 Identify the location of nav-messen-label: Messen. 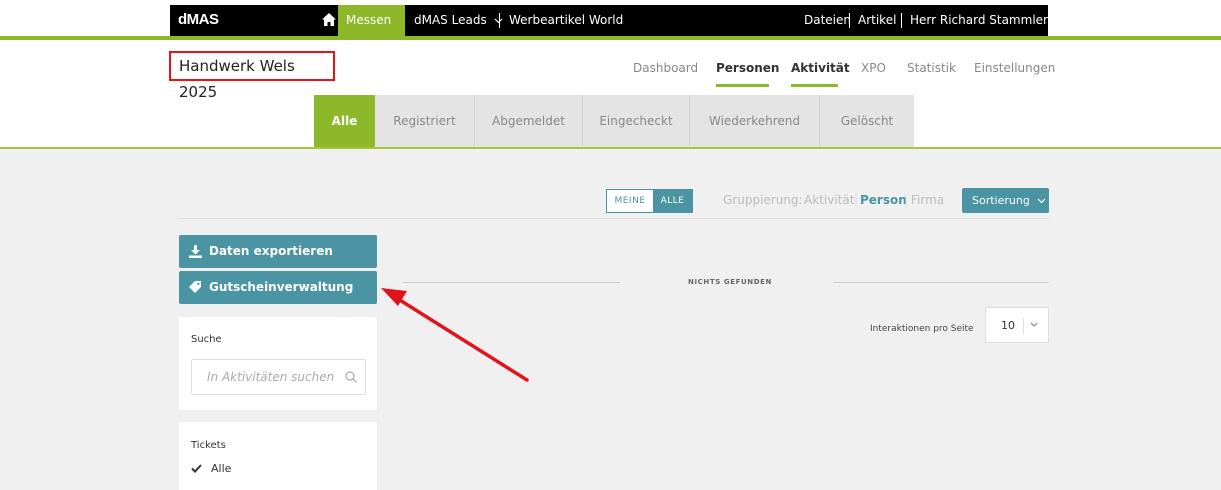
(369, 20).